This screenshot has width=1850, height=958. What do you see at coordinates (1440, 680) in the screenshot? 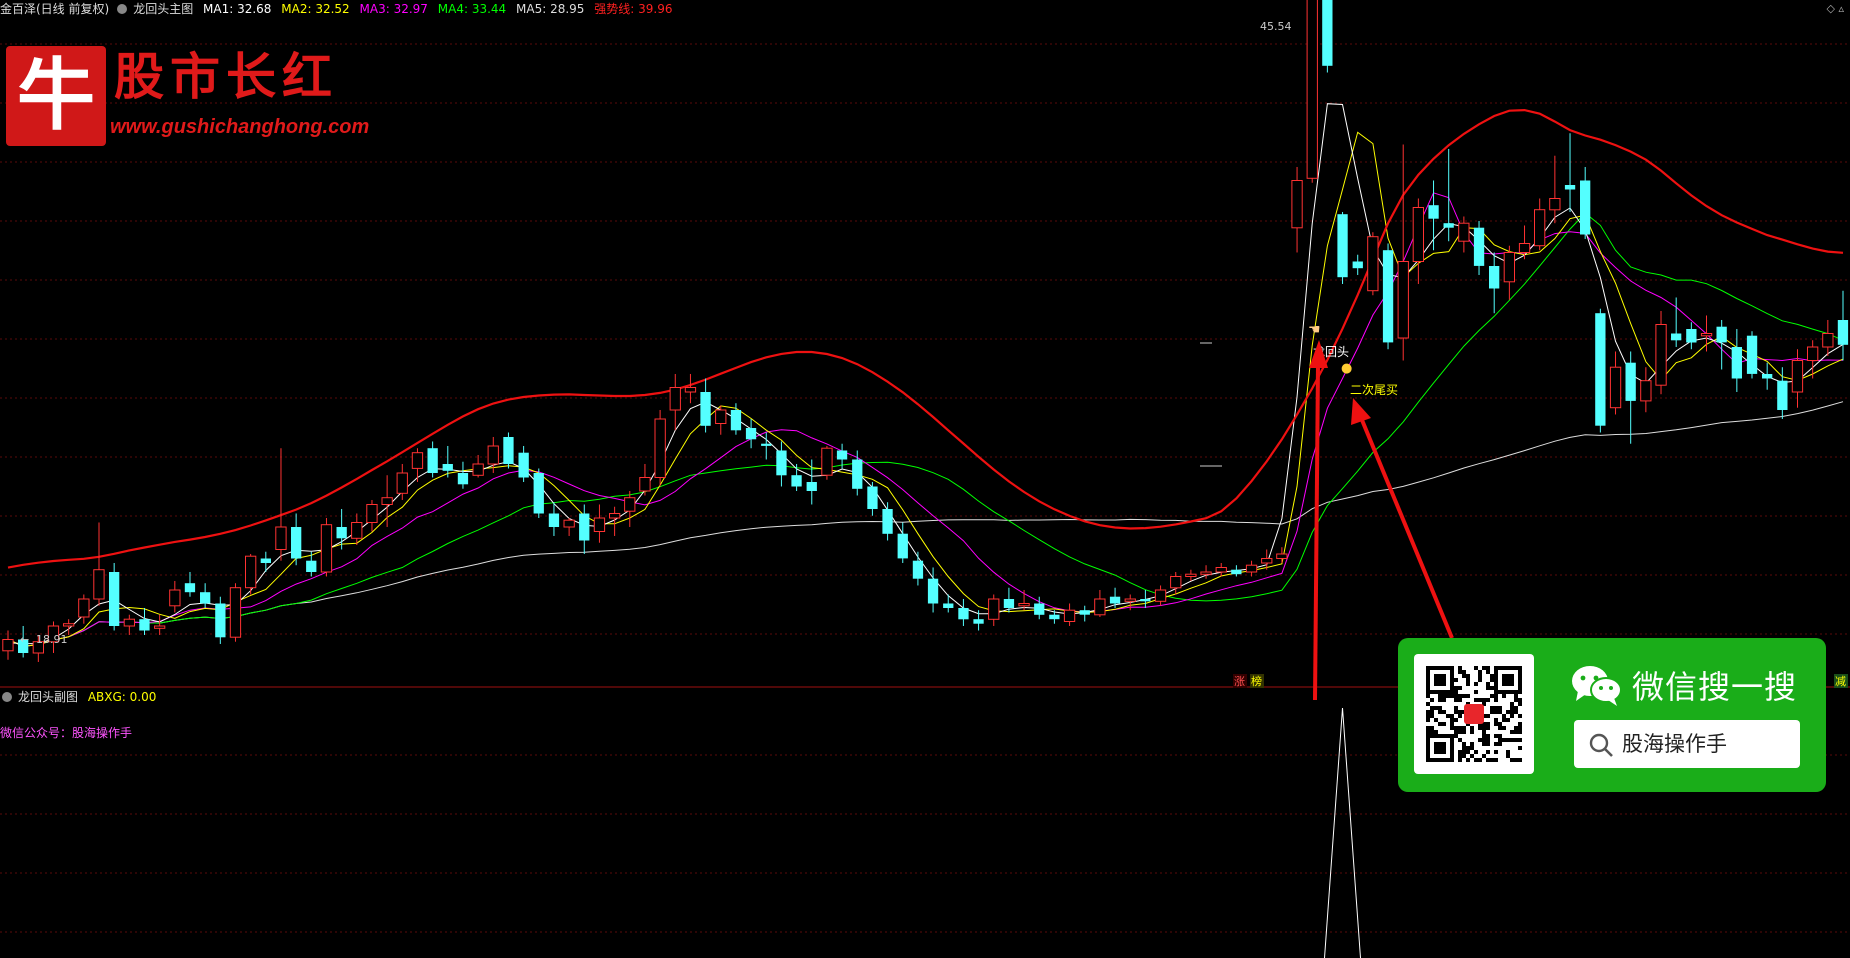
I see `qr-finder-core` at bounding box center [1440, 680].